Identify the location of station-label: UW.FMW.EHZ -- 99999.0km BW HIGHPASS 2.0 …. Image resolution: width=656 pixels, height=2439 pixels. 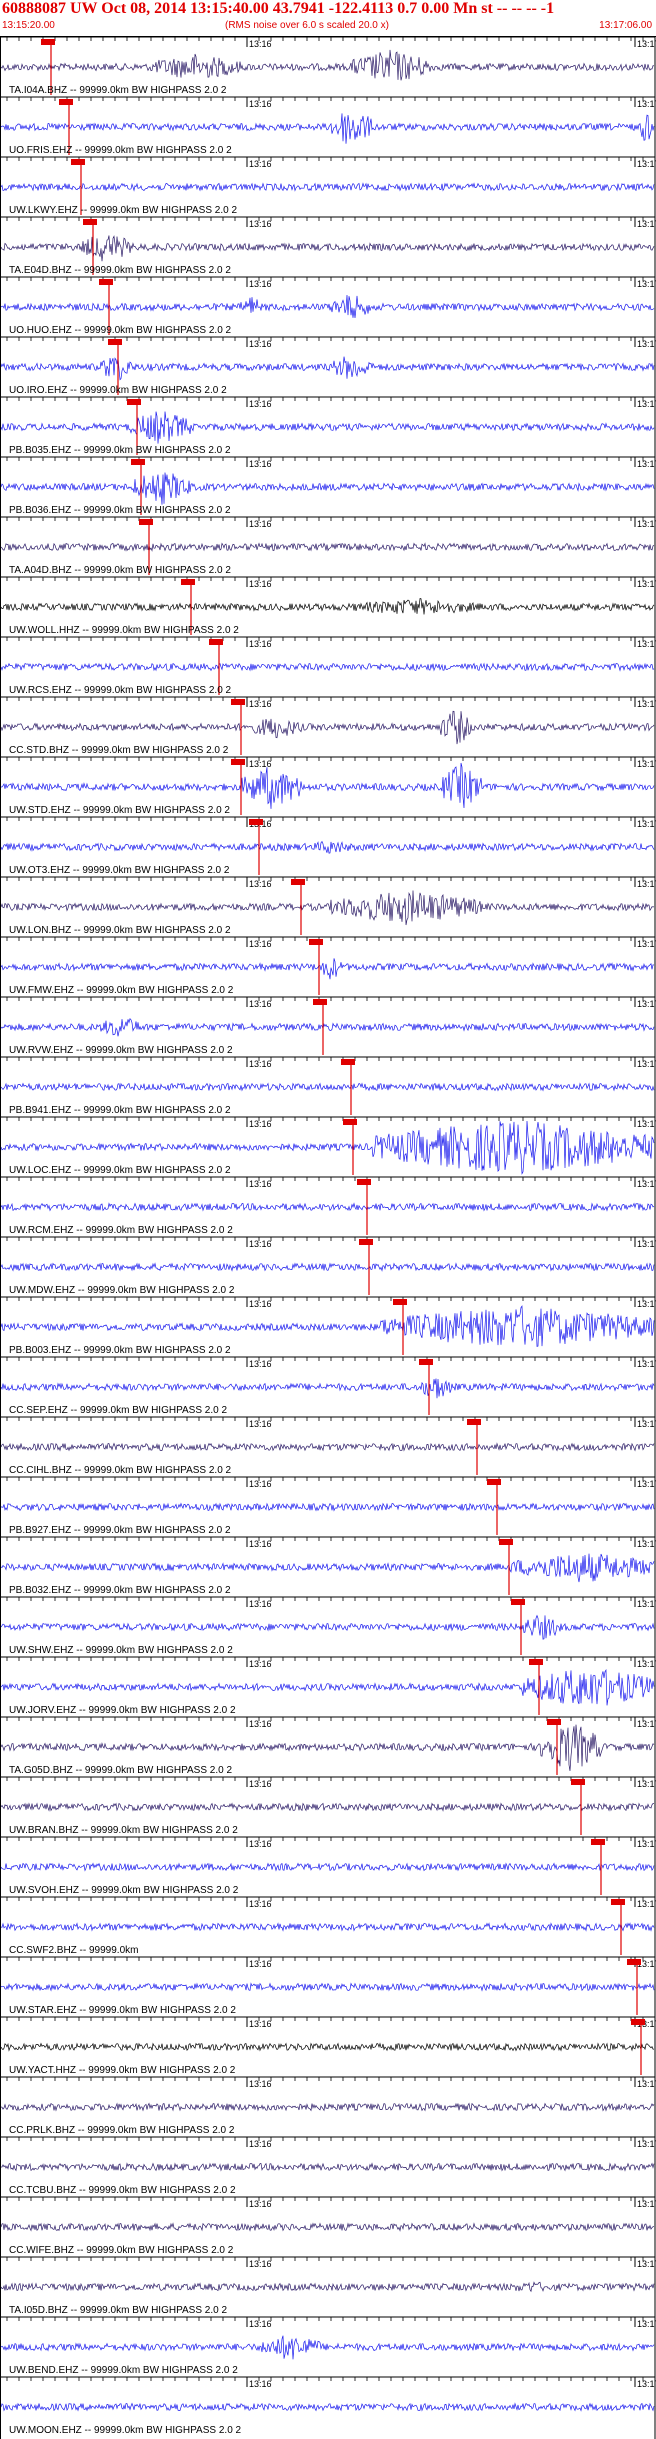
(121, 990).